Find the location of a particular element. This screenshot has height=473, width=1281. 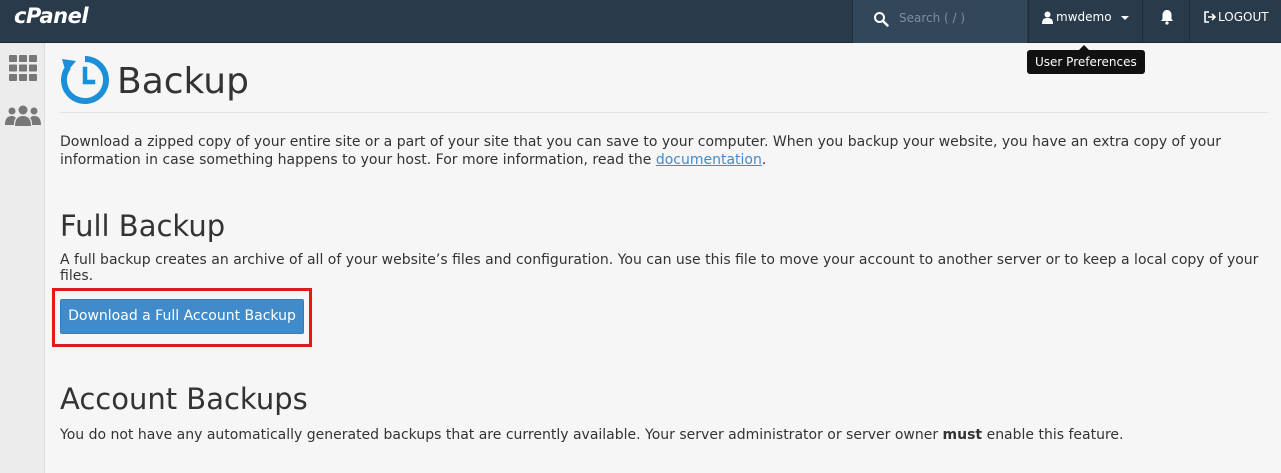

notifications-button is located at coordinates (1166, 21).